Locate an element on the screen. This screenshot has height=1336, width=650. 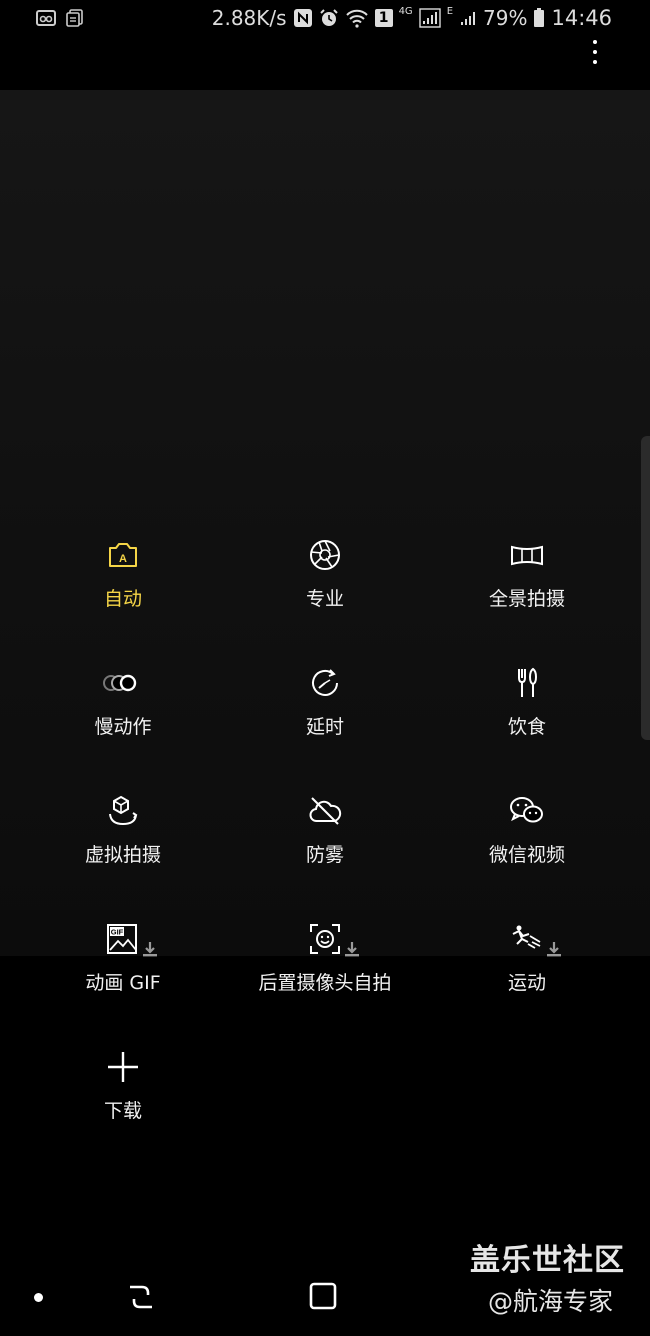
sim-badge: 1 is located at coordinates (383, 18).